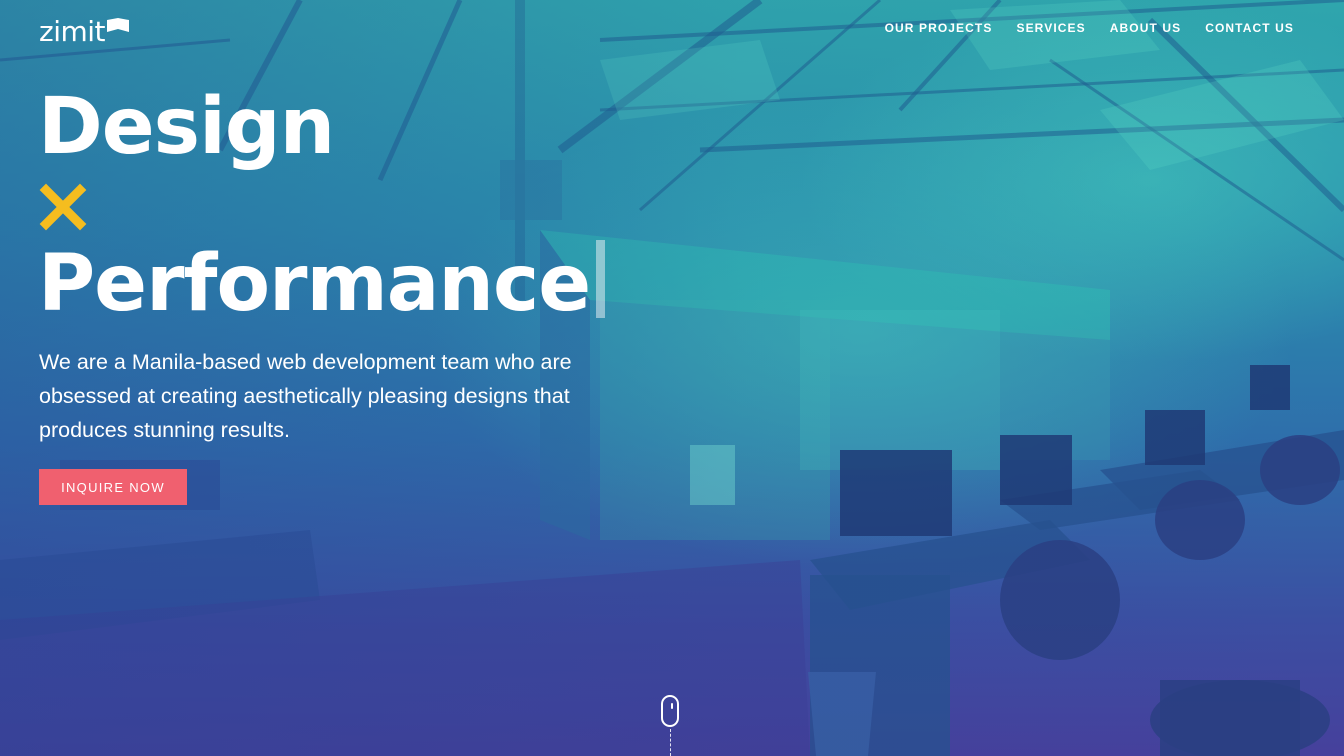 Image resolution: width=1344 pixels, height=756 pixels. I want to click on headline-design: Design, so click(186, 127).